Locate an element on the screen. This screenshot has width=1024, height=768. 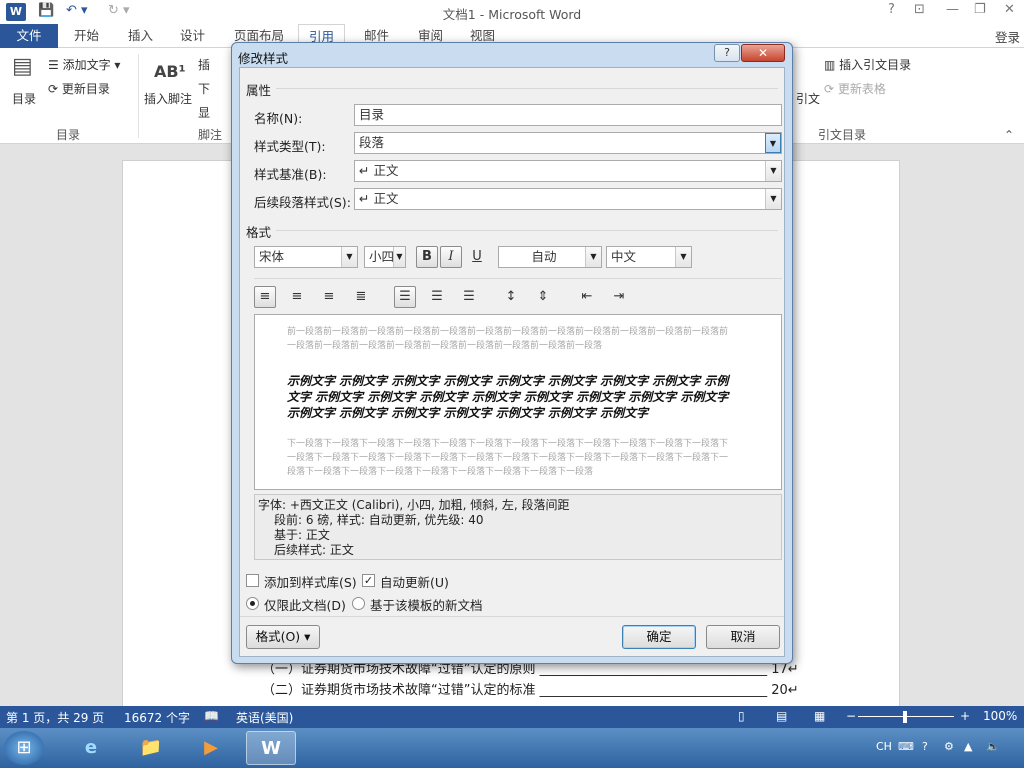
read-mode-icon: ▯ is located at coordinates (741, 716).